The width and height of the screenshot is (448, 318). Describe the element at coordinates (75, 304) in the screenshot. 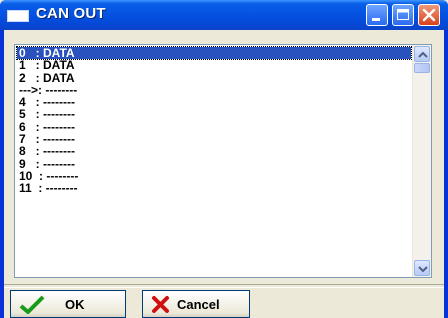

I see `ok-button-label: OK` at that location.